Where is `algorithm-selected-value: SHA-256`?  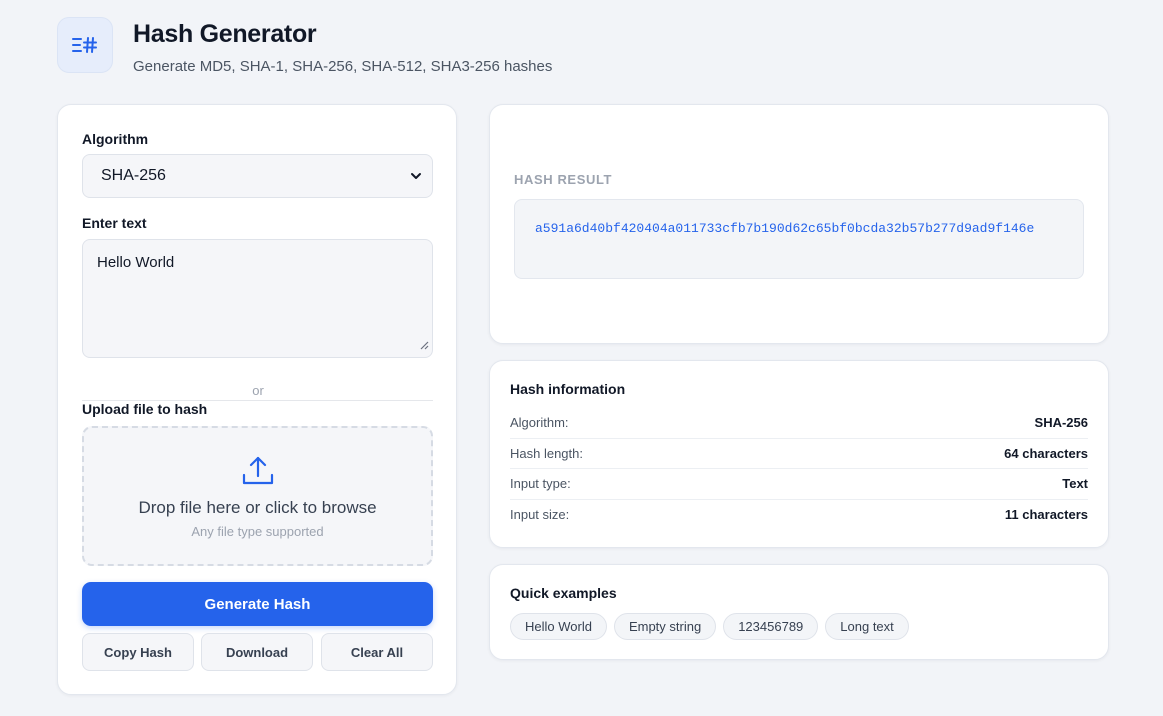 algorithm-selected-value: SHA-256 is located at coordinates (133, 175).